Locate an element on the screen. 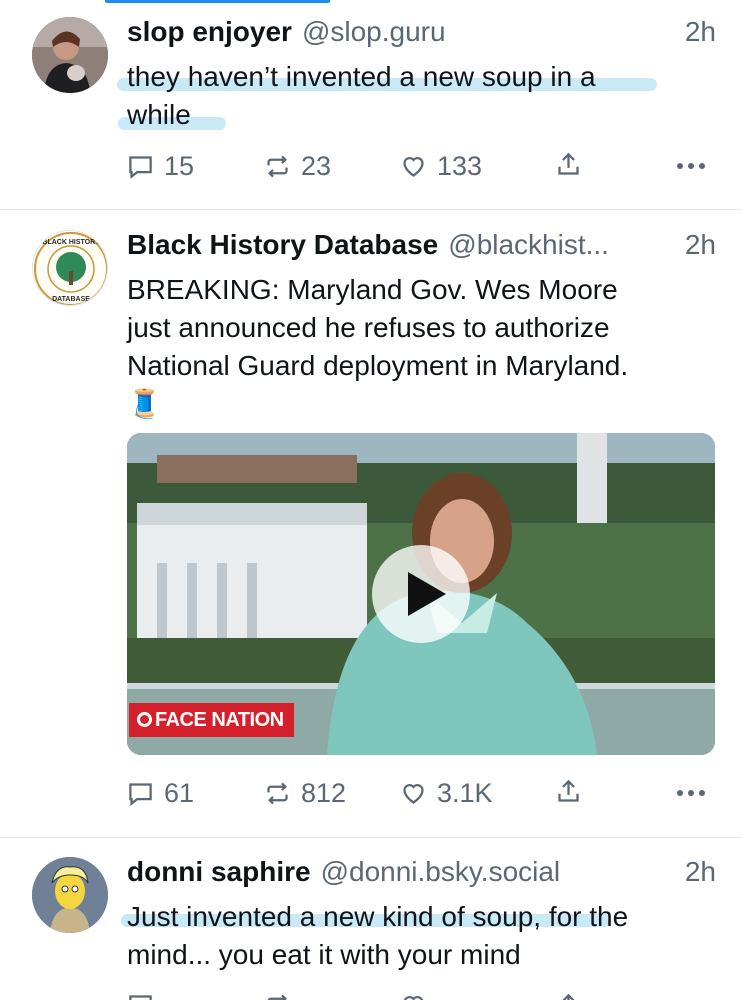 The image size is (742, 1000). repost-button: 812 is located at coordinates (305, 793).